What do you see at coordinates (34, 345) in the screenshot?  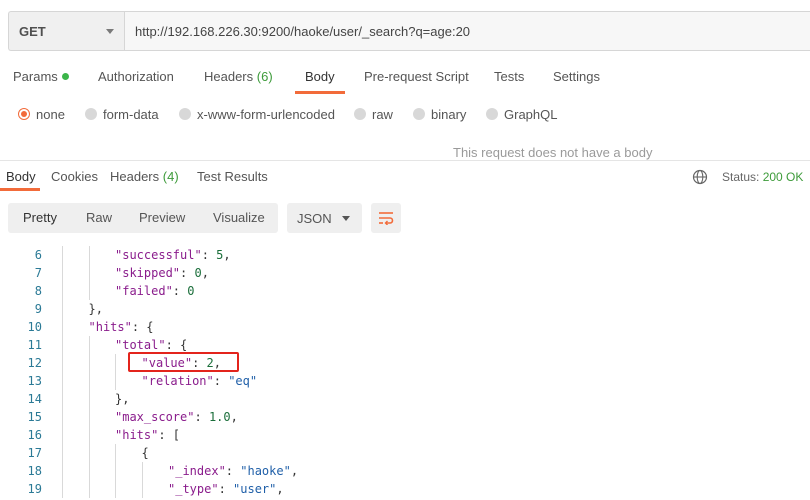 I see `line-number: 11` at bounding box center [34, 345].